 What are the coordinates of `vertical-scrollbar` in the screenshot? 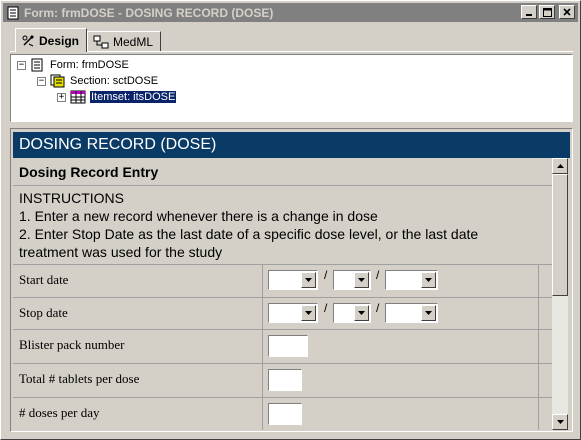 It's located at (560, 294).